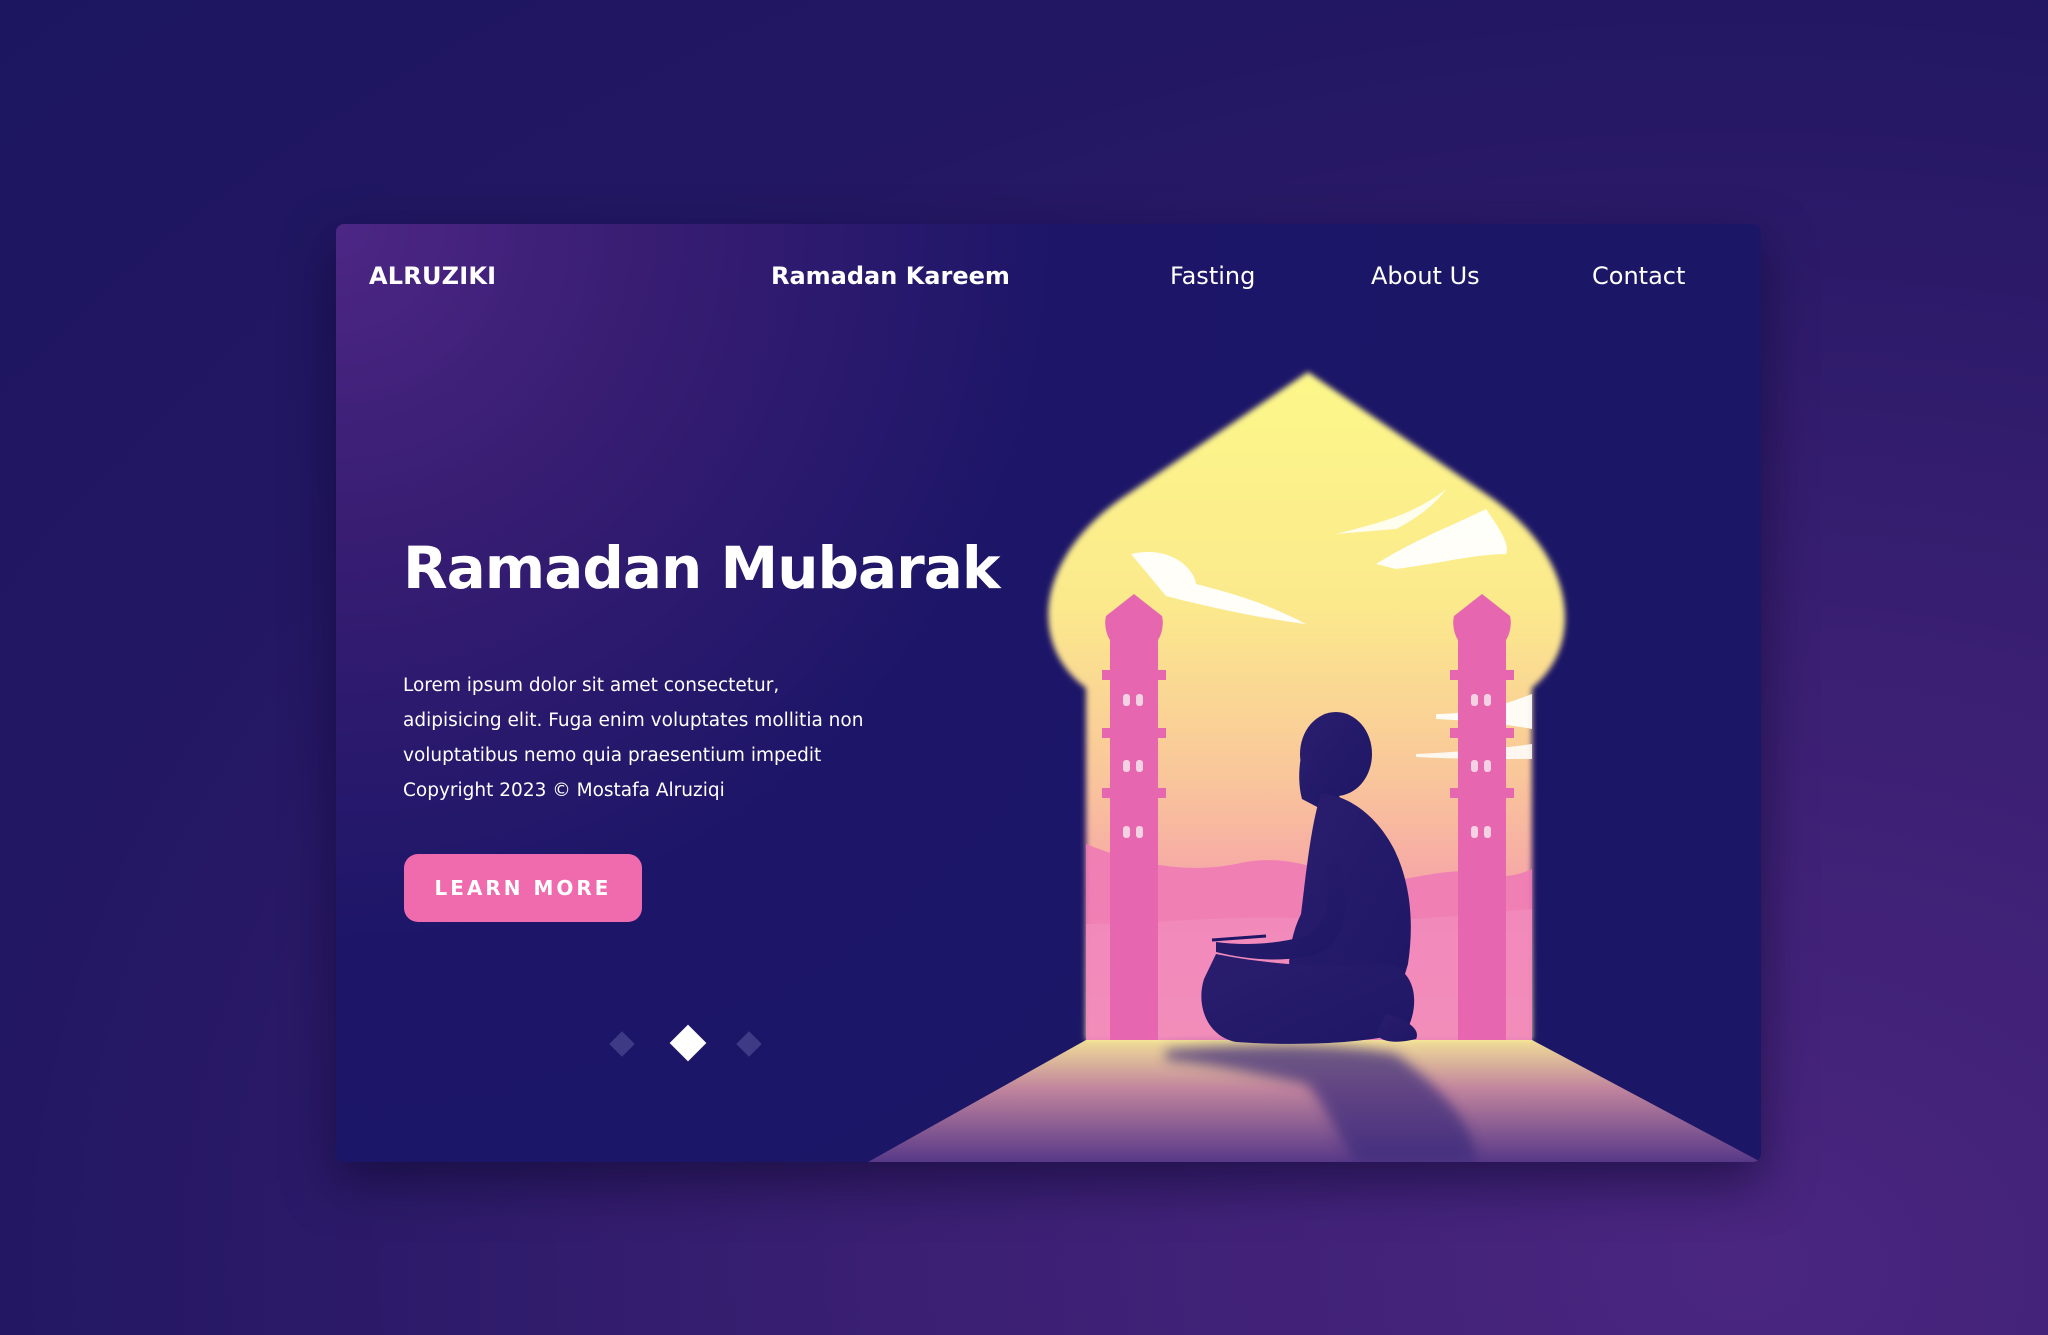 The width and height of the screenshot is (2048, 1335). I want to click on hero-paragraph-line: Lorem ipsum dolor sit amet consectetur,, so click(591, 685).